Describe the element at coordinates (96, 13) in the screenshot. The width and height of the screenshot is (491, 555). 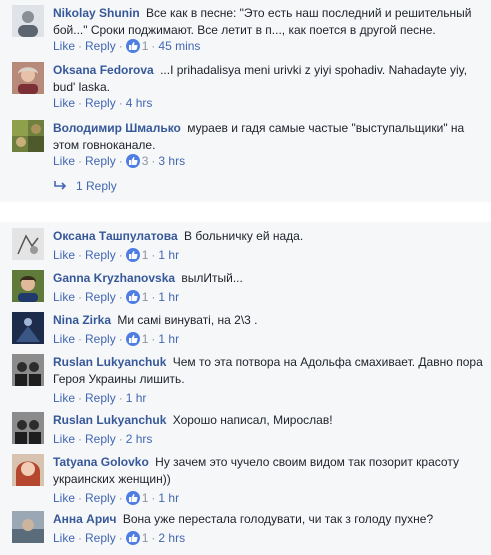
I see `comment-author: Nikolay Shunin` at that location.